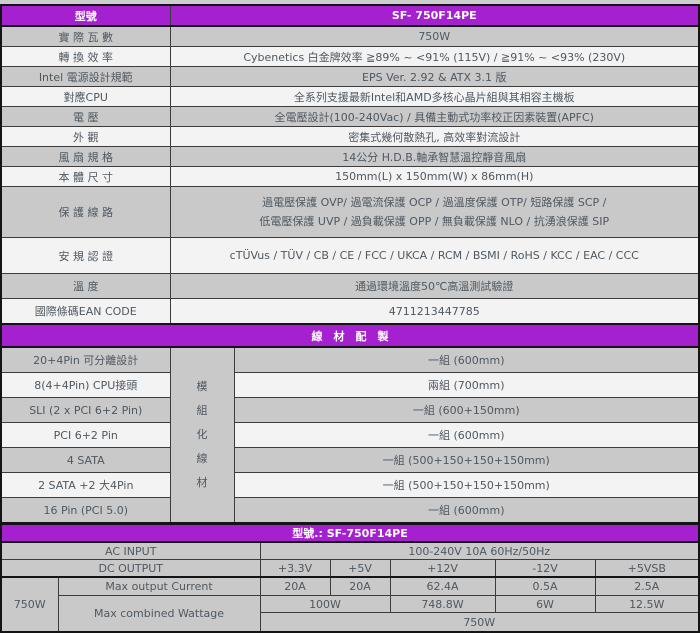 Image resolution: width=700 pixels, height=633 pixels. I want to click on output-header-row: 型號.: SF-750F14PE, so click(350, 533).